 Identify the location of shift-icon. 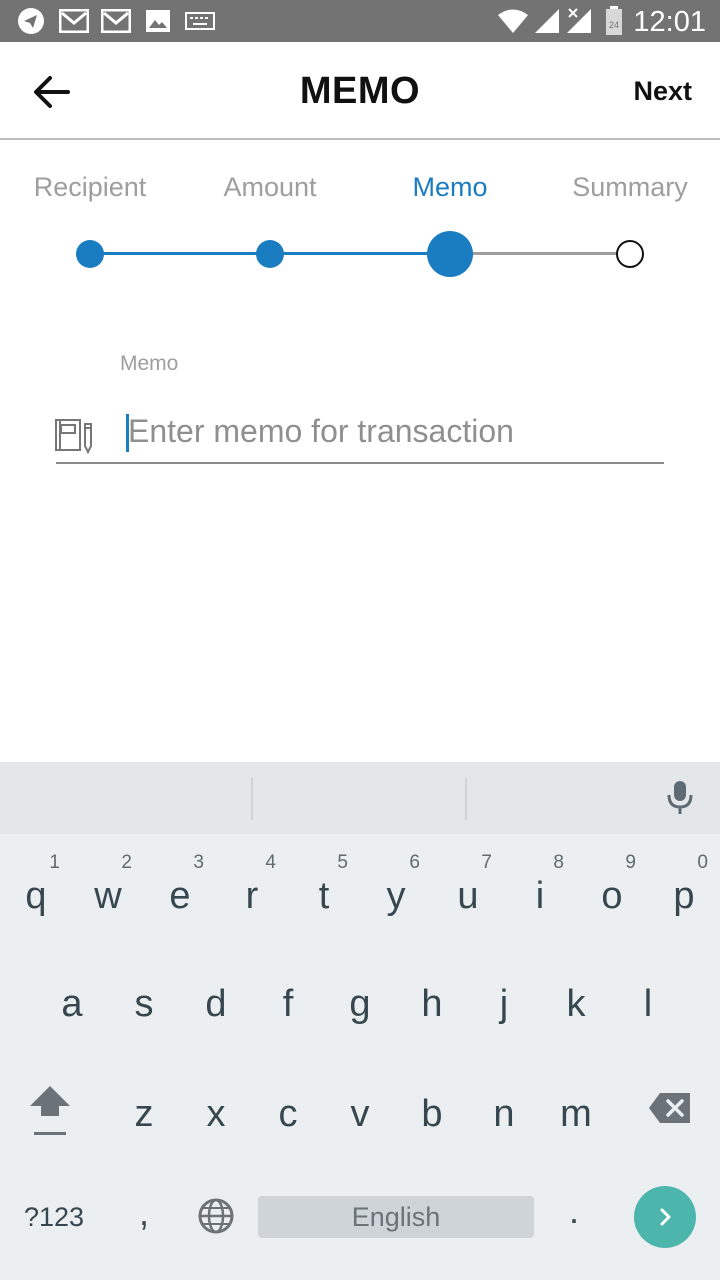
(50, 1110).